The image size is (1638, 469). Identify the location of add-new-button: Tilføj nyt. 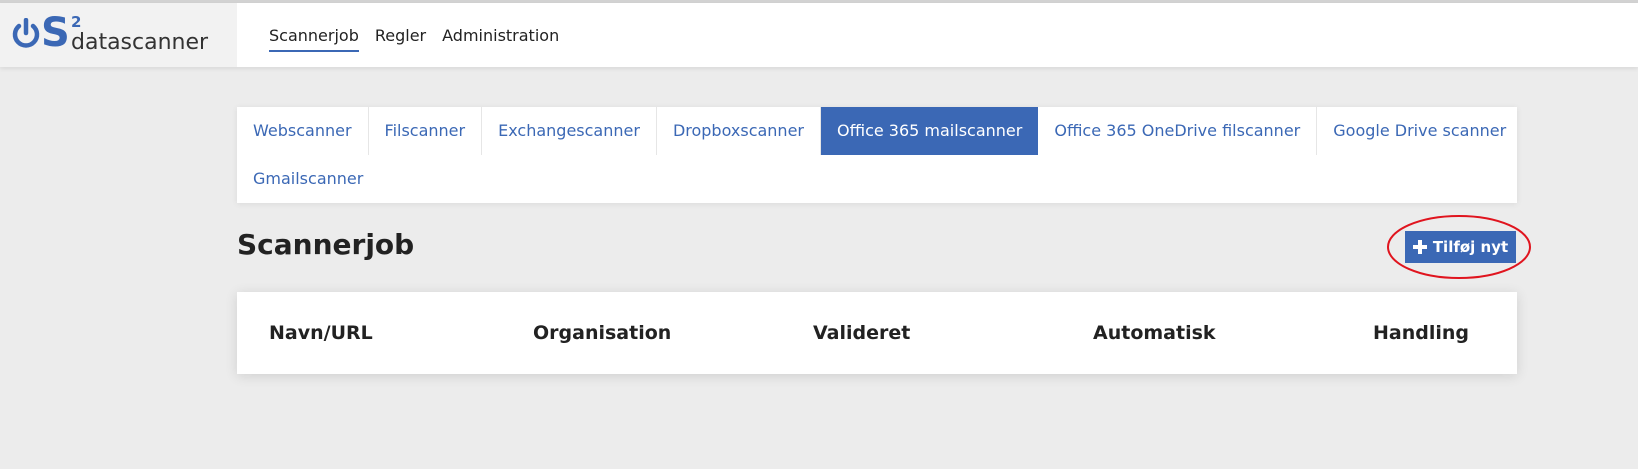
(1460, 247).